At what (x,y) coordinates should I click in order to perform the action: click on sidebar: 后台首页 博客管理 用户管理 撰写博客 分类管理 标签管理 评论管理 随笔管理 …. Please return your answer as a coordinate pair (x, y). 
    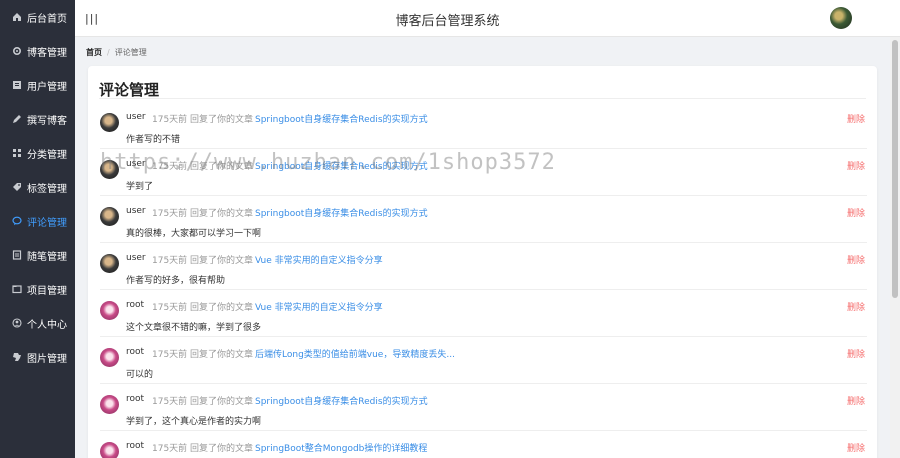
    Looking at the image, I should click on (37, 229).